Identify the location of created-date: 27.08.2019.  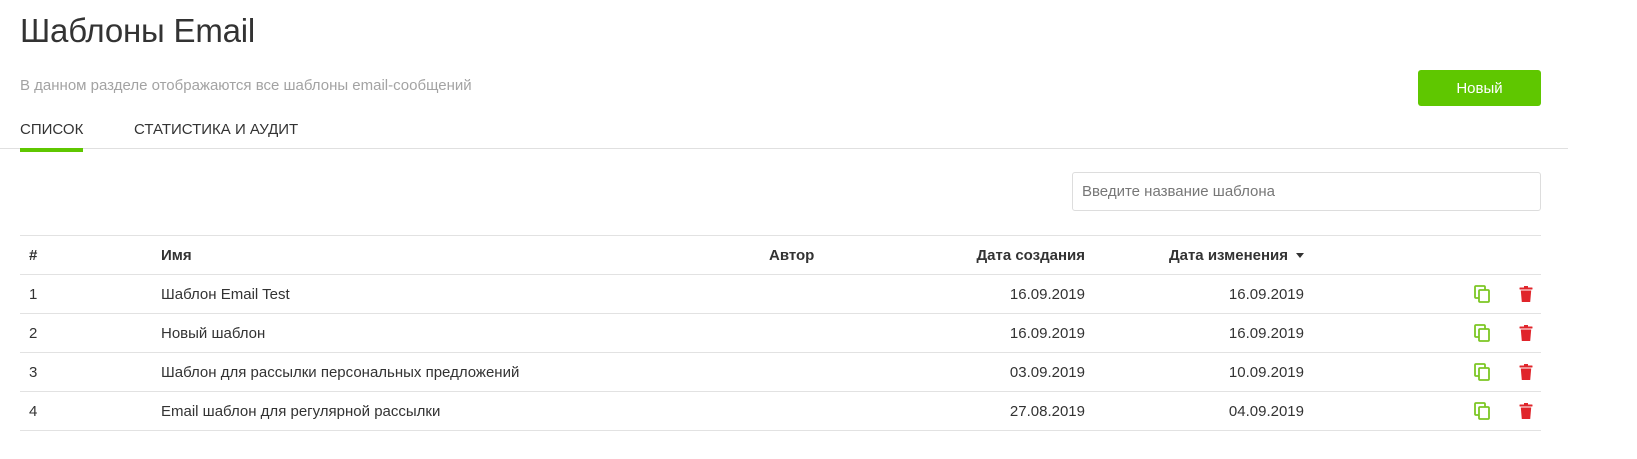
(1047, 411).